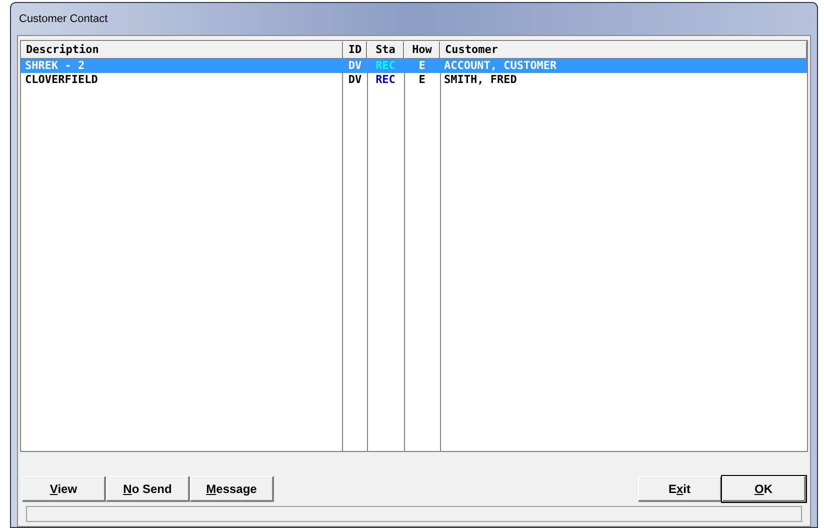  Describe the element at coordinates (385, 49) in the screenshot. I see `column-header: Sta` at that location.